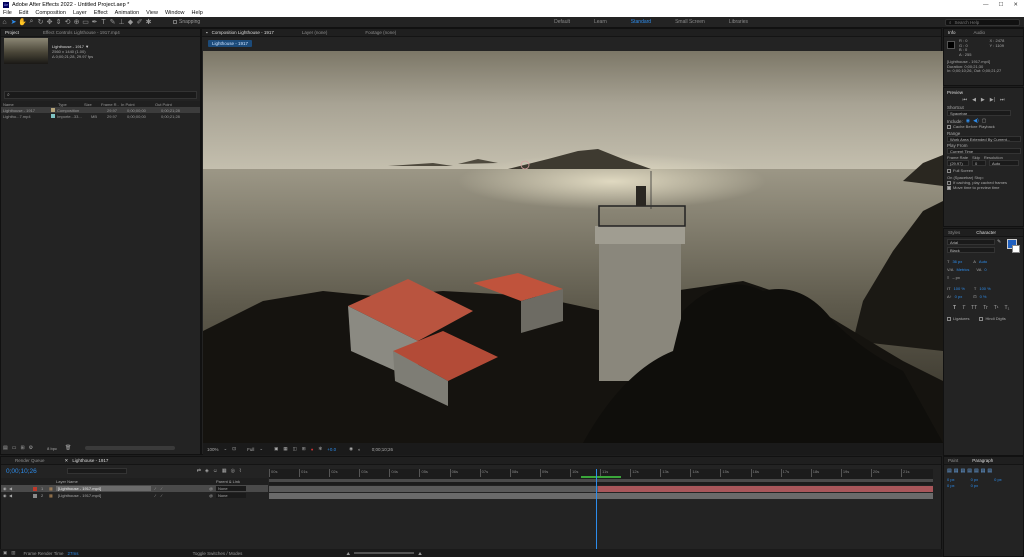 Image resolution: width=1024 pixels, height=557 pixels. I want to click on tab-styles: Styles, so click(954, 233).